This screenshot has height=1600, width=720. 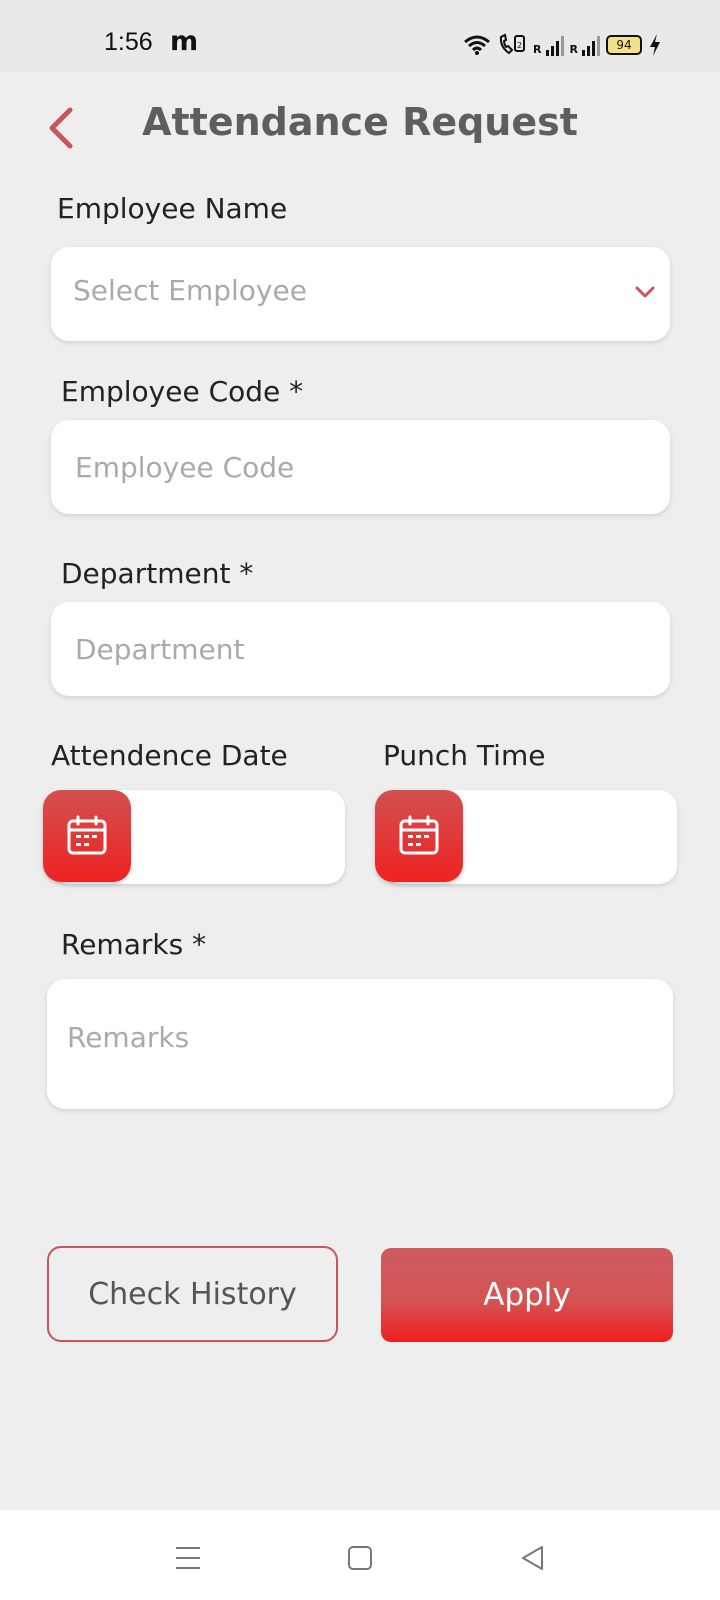 What do you see at coordinates (169, 755) in the screenshot?
I see `attendance-date-label: Attendence Date` at bounding box center [169, 755].